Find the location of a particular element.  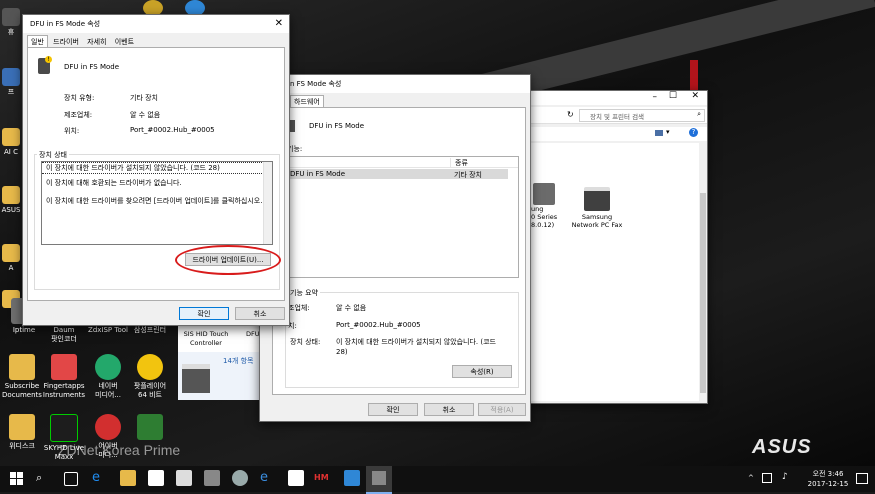

list-header: 종류 is located at coordinates (402, 162).